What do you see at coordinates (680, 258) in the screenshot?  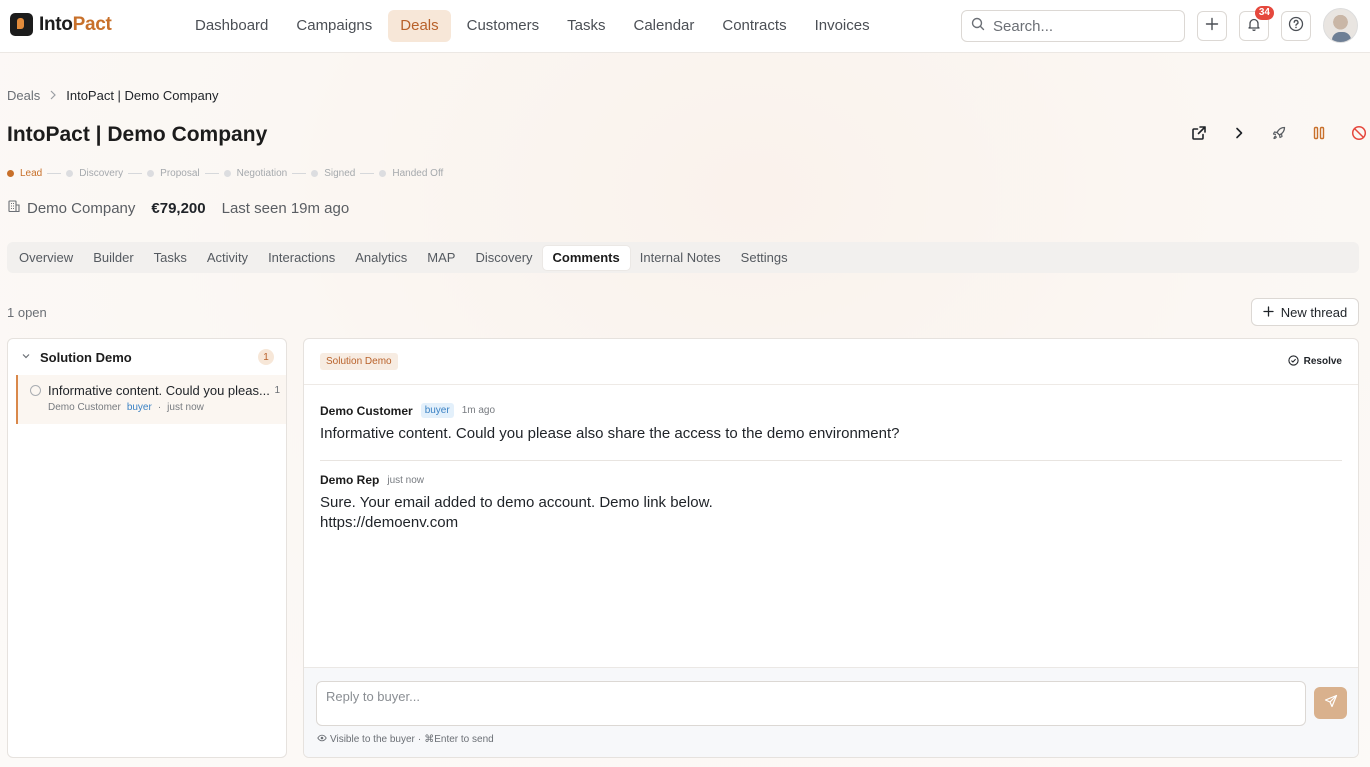 I see `tab-internal-notes: Internal Notes` at bounding box center [680, 258].